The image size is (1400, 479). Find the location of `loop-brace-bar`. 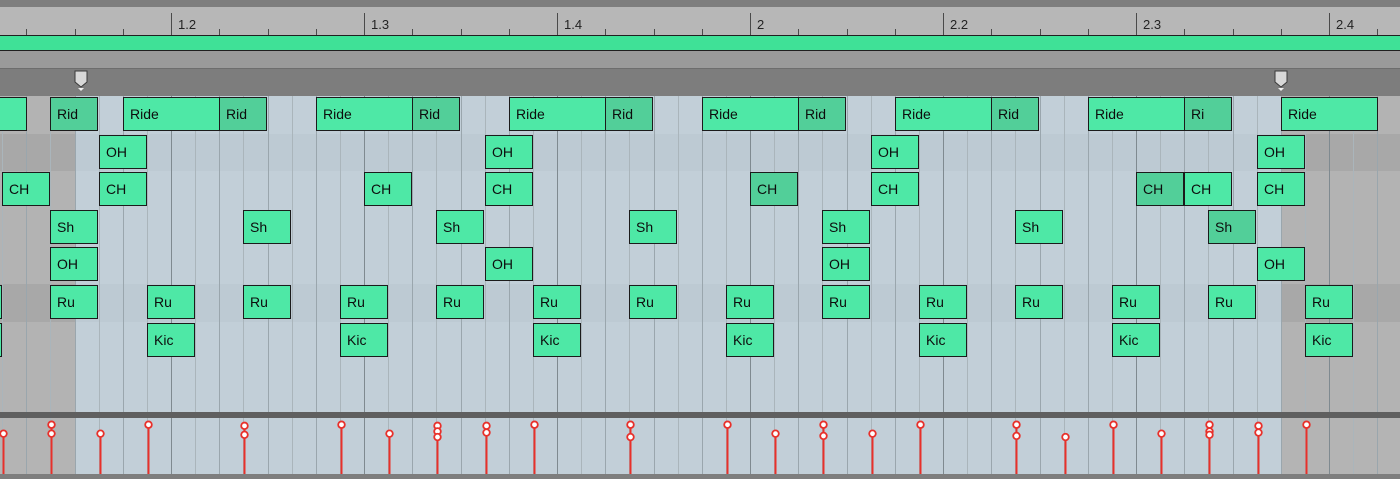

loop-brace-bar is located at coordinates (700, 82).